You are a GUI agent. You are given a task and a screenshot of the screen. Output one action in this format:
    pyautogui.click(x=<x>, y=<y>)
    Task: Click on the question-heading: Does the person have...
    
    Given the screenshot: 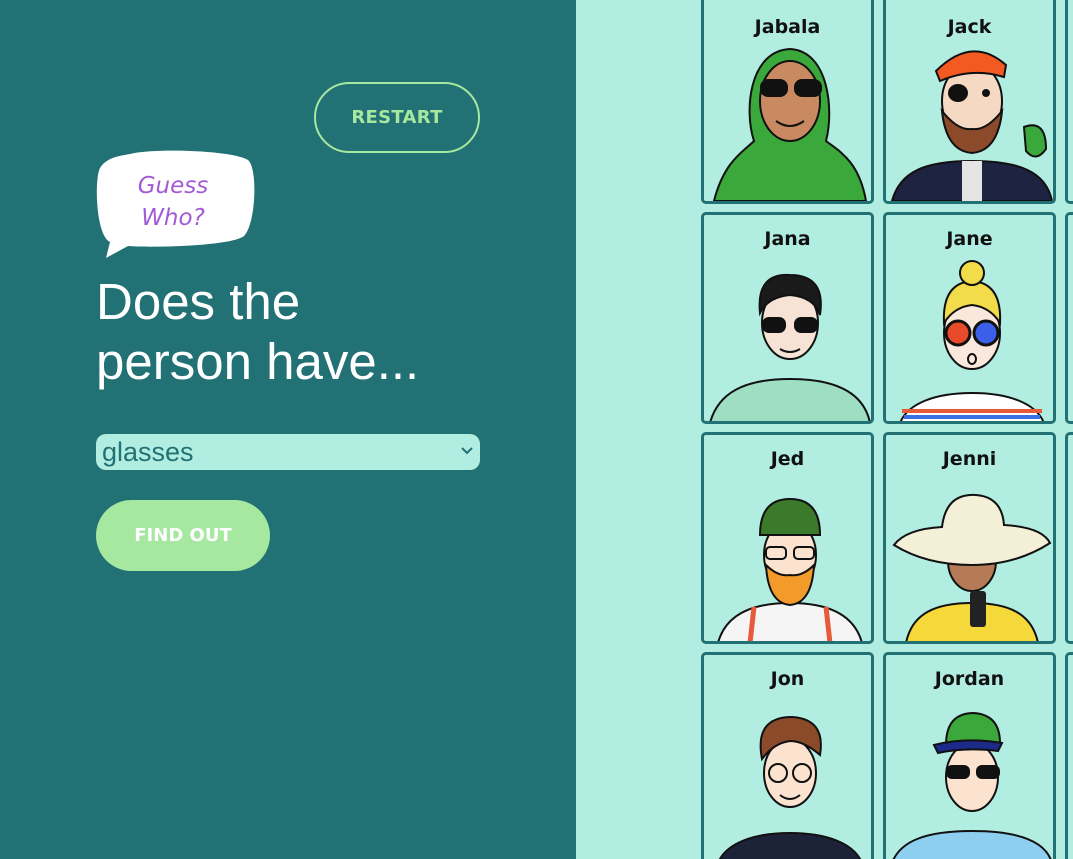 What is the action you would take?
    pyautogui.click(x=326, y=332)
    